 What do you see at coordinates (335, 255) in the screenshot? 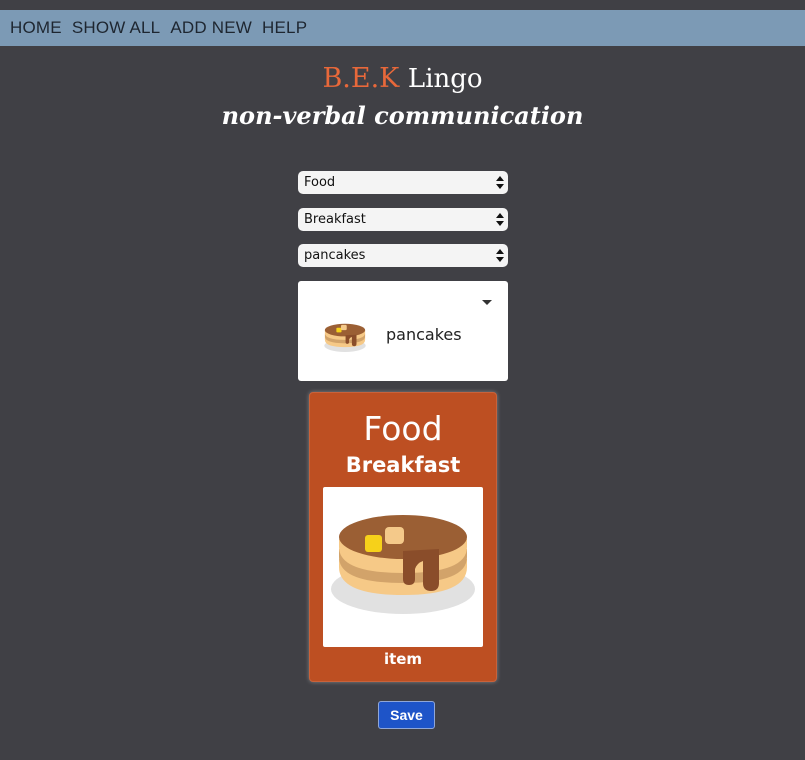
I see `item-select-value: pancakes` at bounding box center [335, 255].